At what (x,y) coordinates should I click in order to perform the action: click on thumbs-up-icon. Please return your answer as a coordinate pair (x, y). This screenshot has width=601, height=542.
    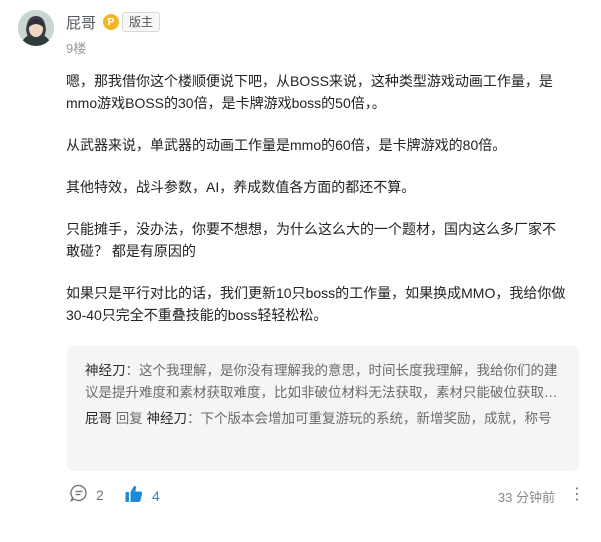
    Looking at the image, I should click on (134, 495).